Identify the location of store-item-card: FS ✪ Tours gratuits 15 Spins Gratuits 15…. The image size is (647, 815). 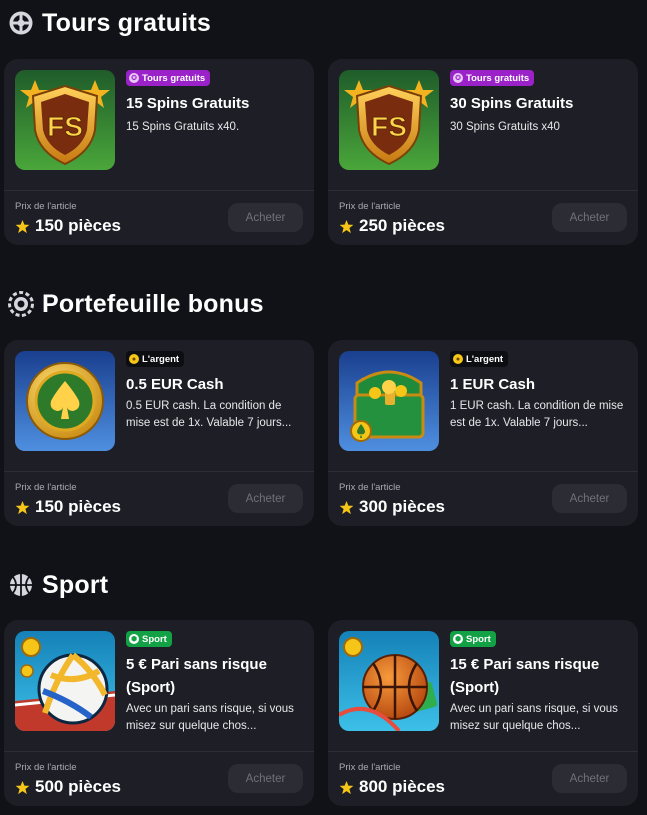
(159, 152).